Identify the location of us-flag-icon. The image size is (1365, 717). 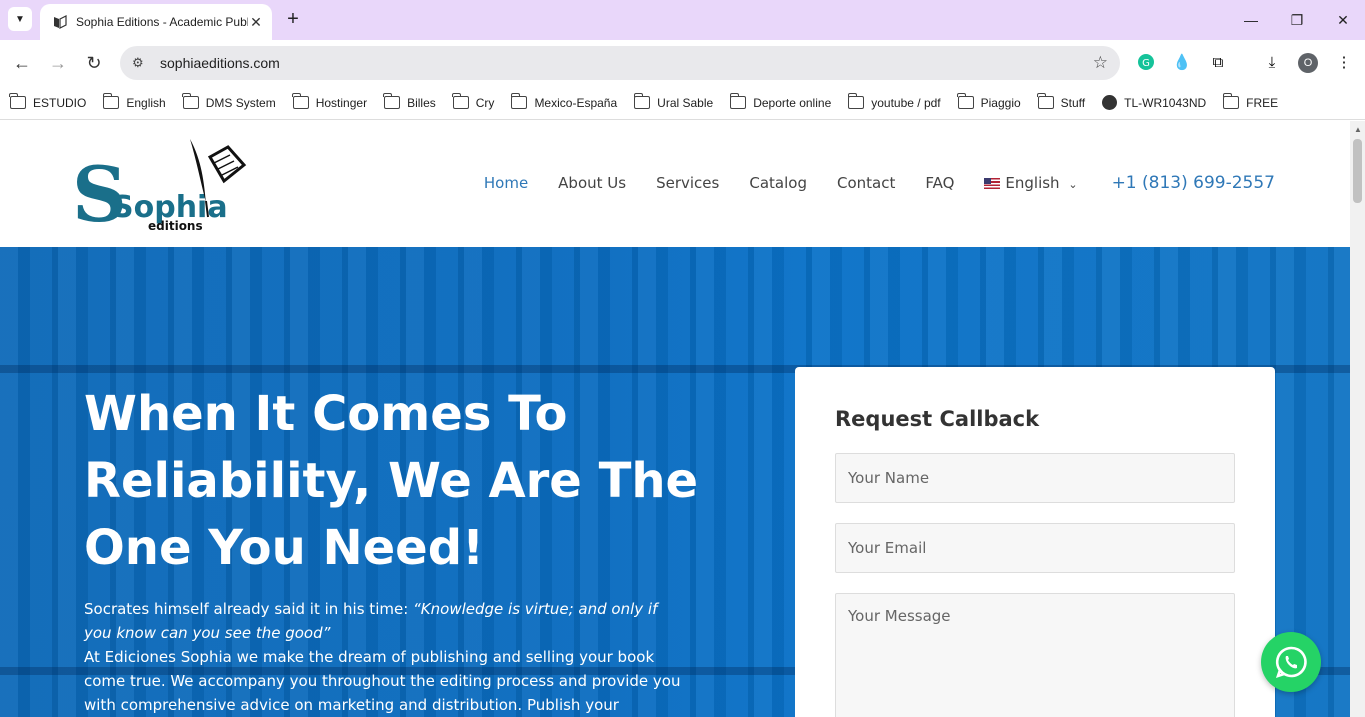
(992, 183).